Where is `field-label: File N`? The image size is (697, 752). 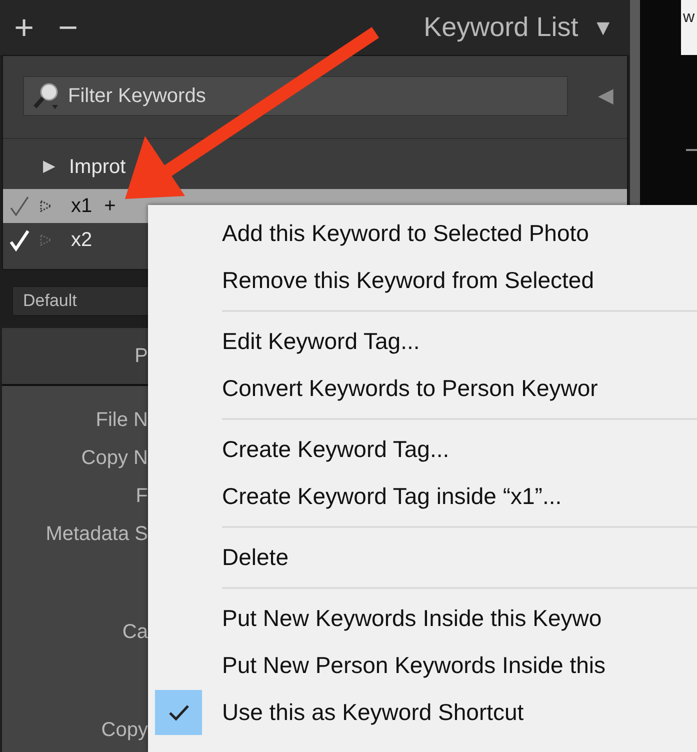 field-label: File N is located at coordinates (122, 420).